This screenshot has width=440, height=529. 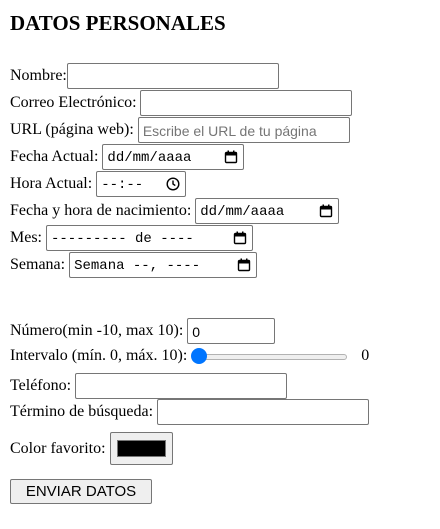 I want to click on page-title: DATOS PERSONALES, so click(x=118, y=23).